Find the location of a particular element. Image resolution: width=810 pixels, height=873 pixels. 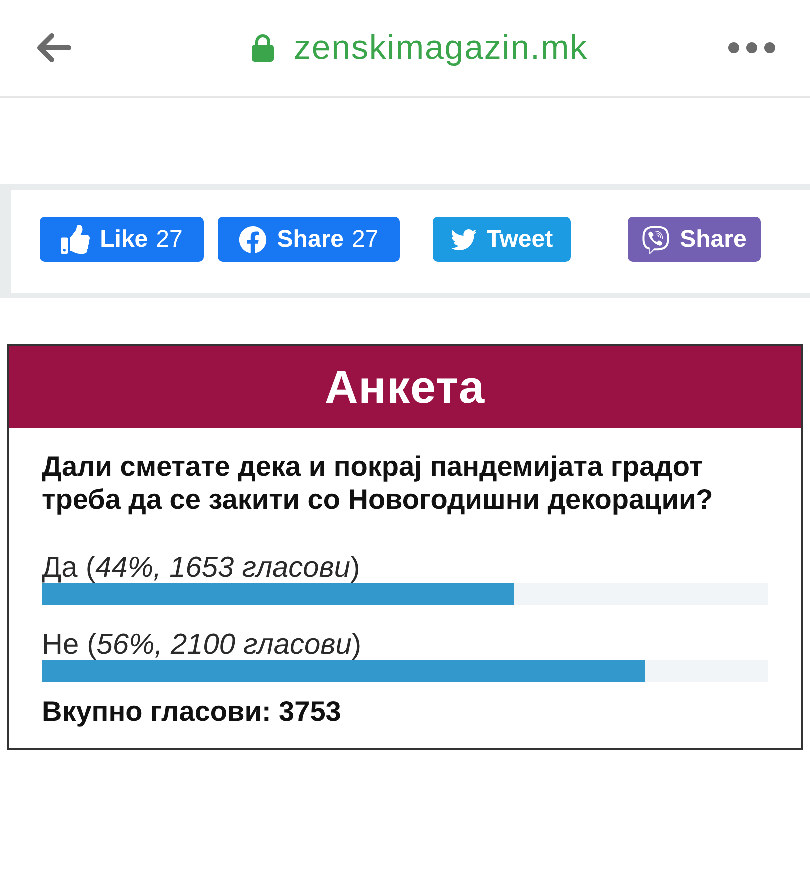

tweet-button: Tweet is located at coordinates (502, 239).